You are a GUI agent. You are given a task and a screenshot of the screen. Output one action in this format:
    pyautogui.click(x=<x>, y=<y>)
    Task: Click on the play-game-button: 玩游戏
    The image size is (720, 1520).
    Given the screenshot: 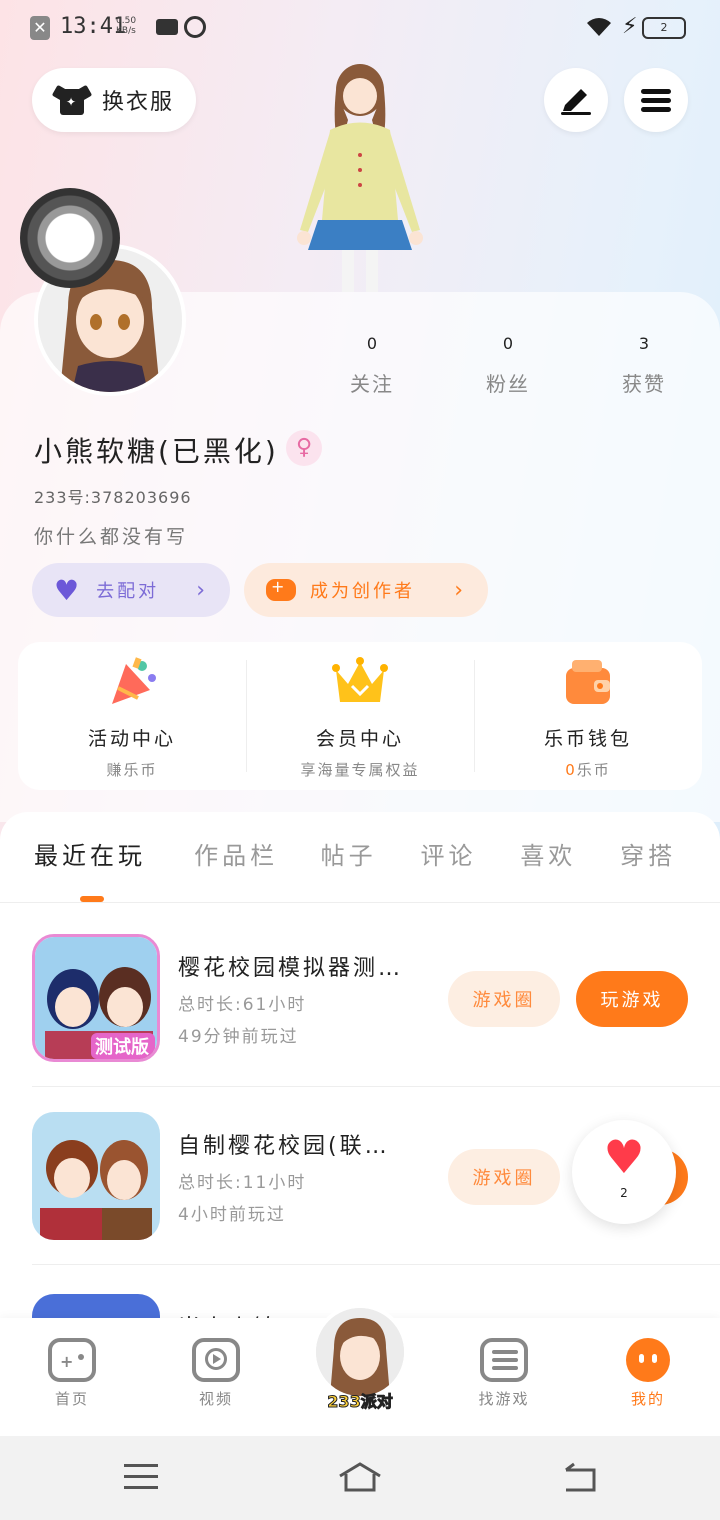 What is the action you would take?
    pyautogui.click(x=632, y=999)
    